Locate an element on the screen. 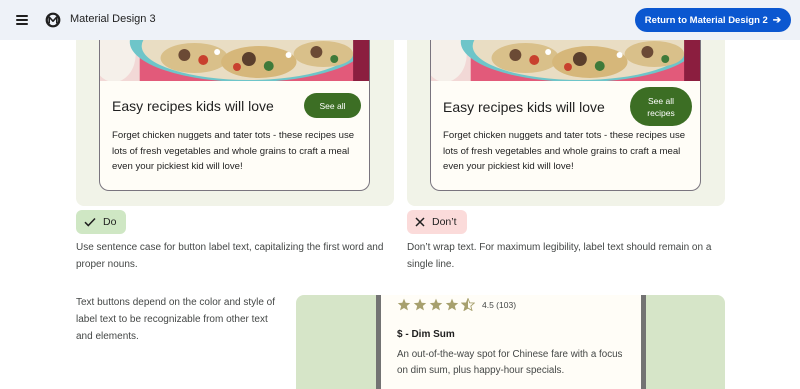 Image resolution: width=800 pixels, height=389 pixels. do-chip-label: Do is located at coordinates (110, 222).